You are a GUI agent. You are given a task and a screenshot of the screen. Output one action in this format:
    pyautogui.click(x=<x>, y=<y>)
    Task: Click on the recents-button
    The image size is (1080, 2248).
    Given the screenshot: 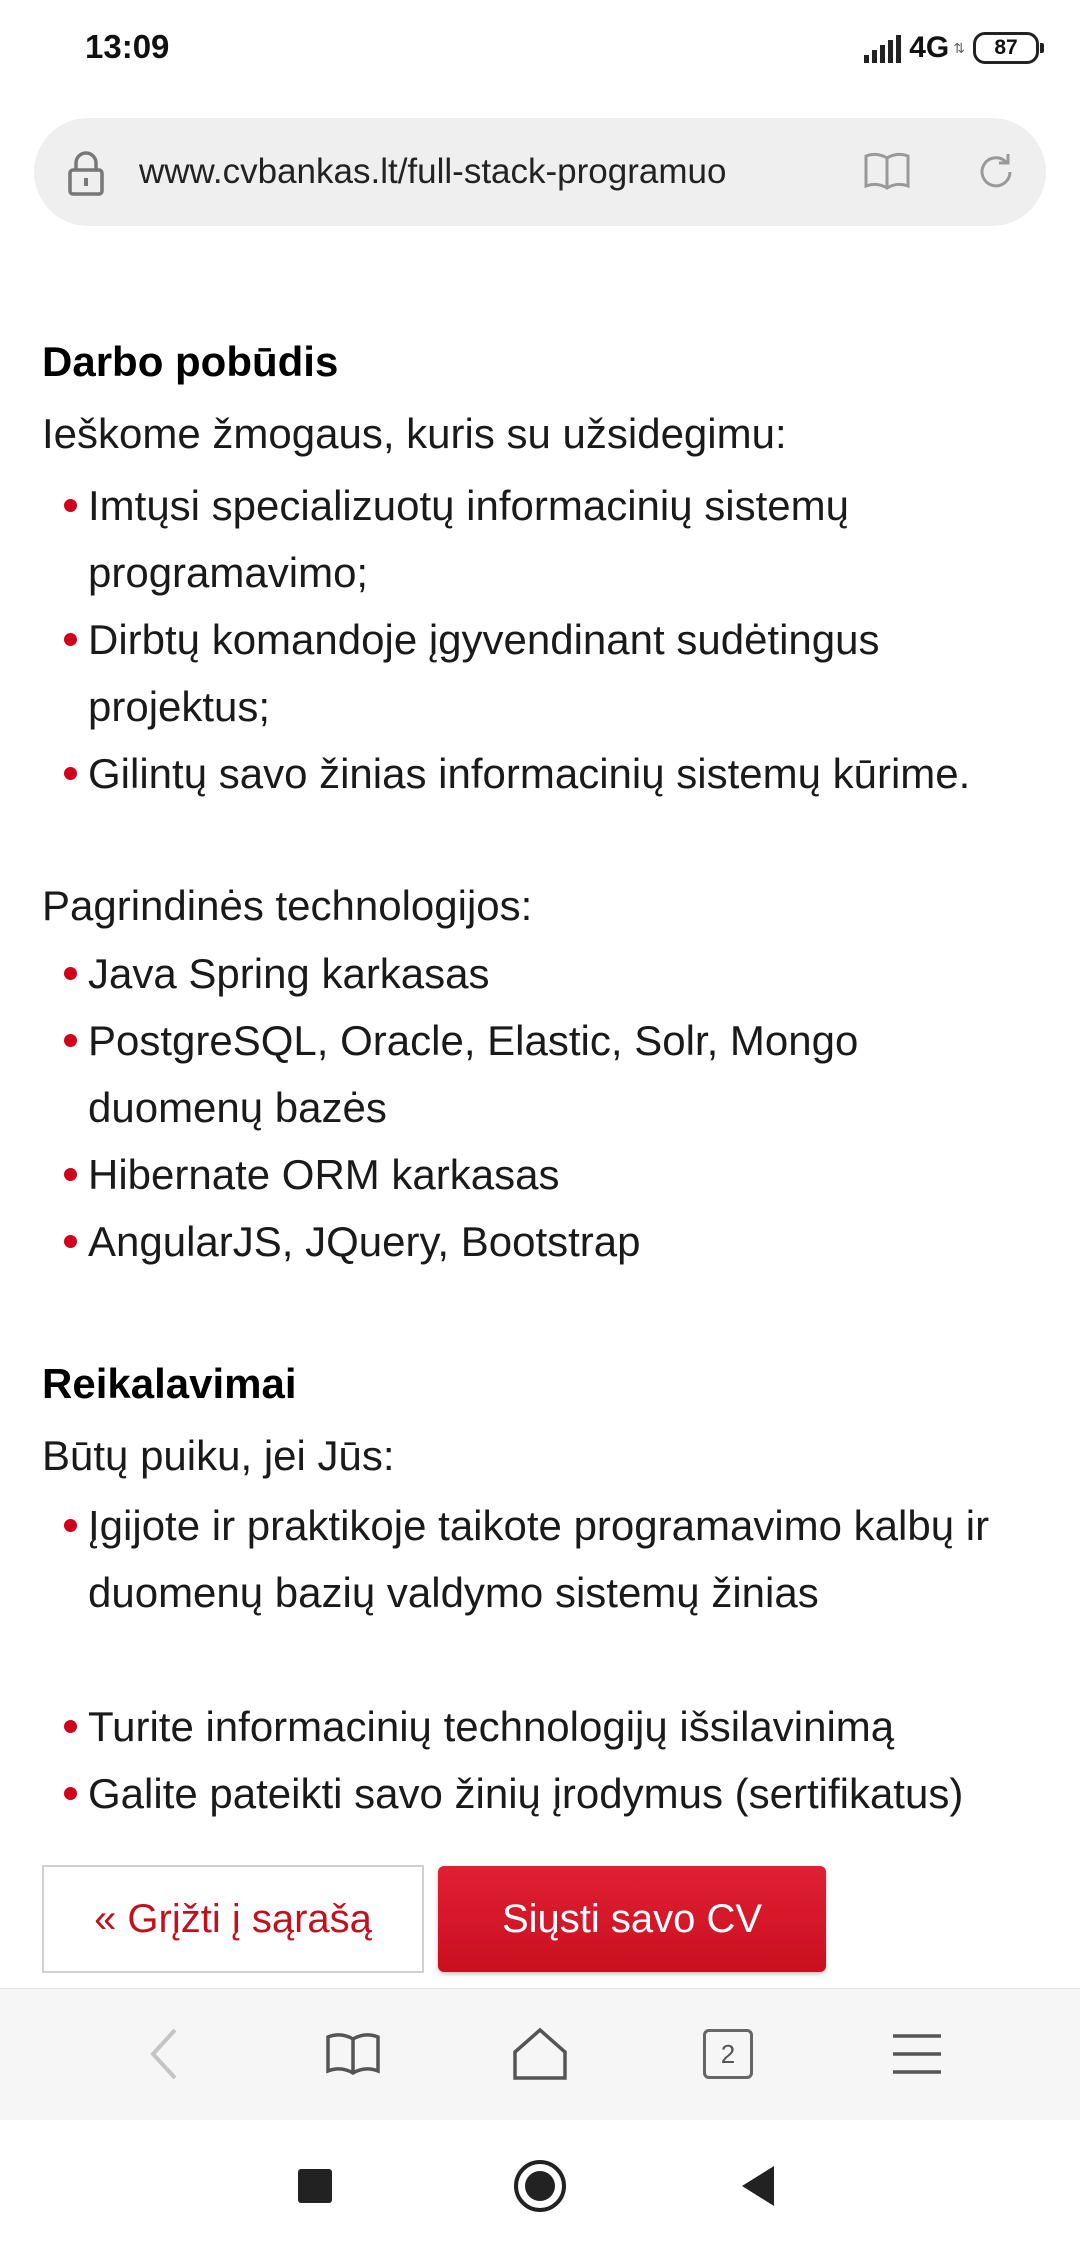 What is the action you would take?
    pyautogui.click(x=315, y=2186)
    